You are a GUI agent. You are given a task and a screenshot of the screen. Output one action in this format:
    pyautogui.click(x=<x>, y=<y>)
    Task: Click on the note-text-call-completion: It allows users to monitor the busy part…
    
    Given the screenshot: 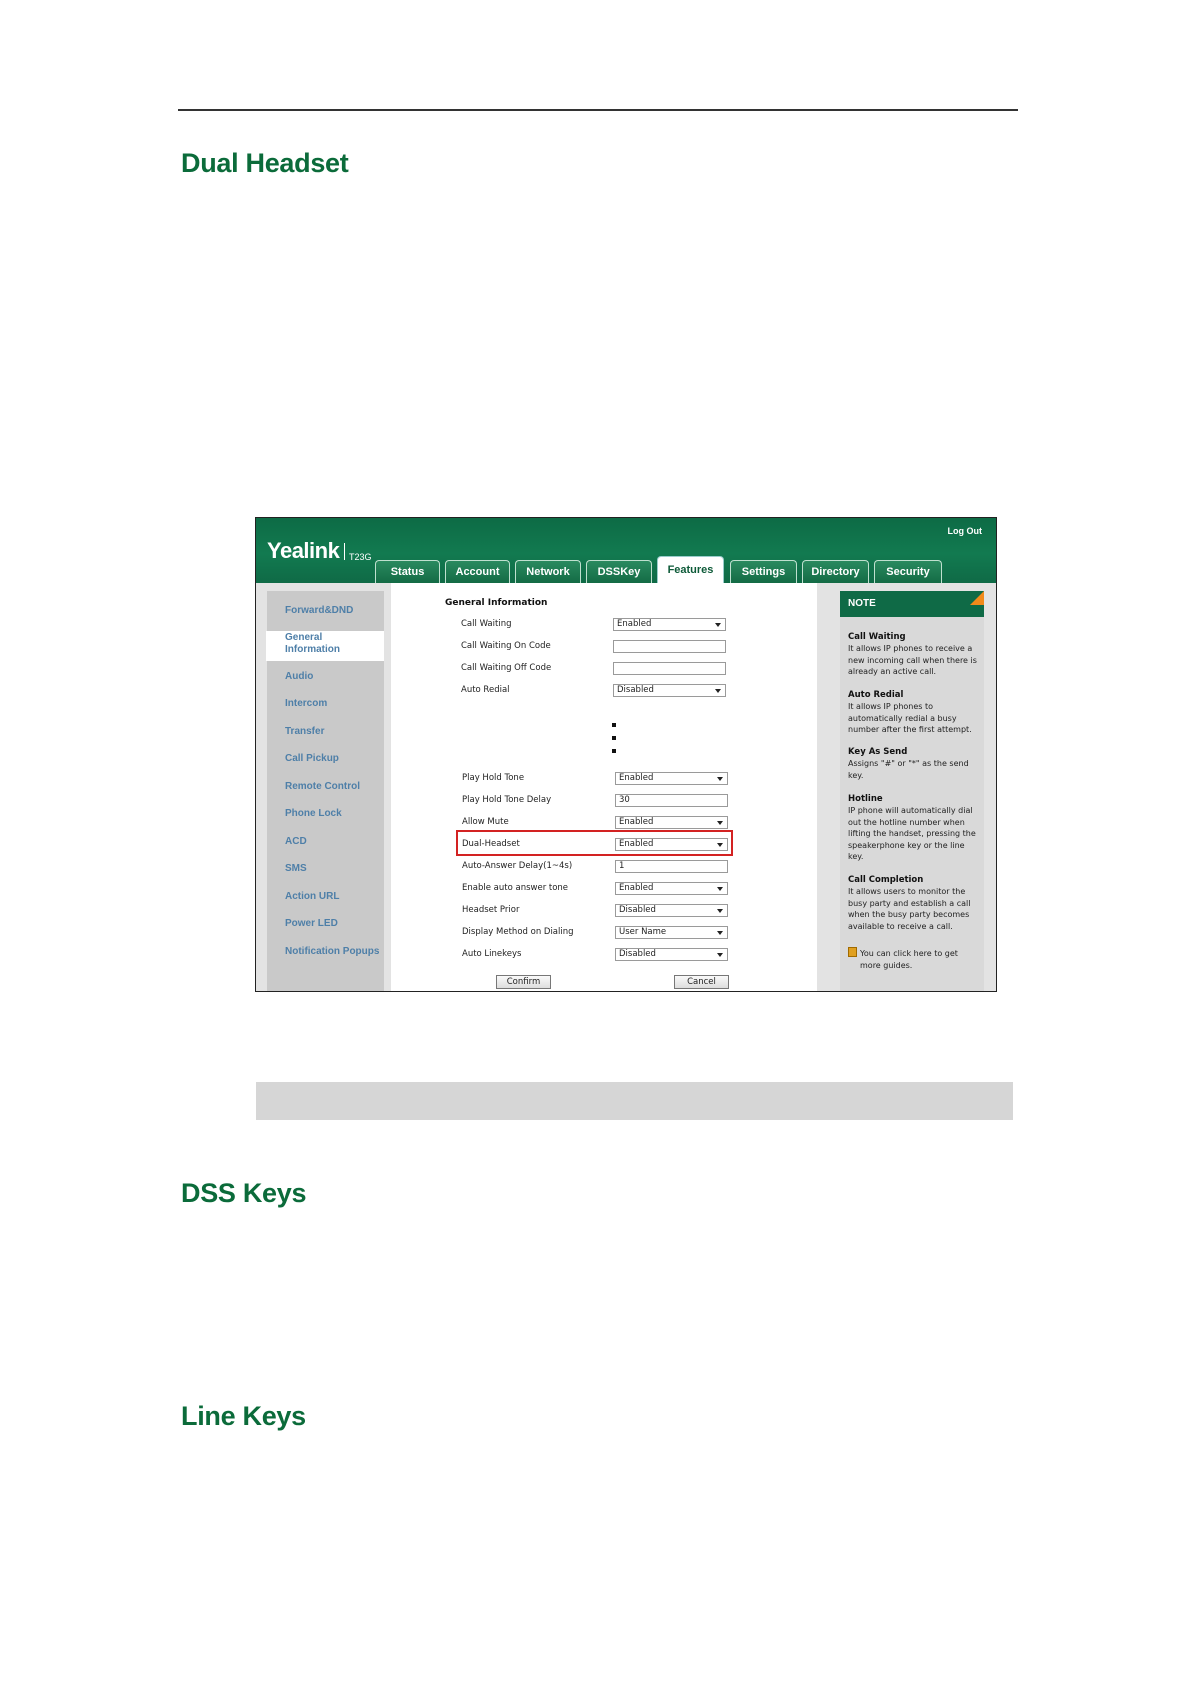 What is the action you would take?
    pyautogui.click(x=909, y=909)
    